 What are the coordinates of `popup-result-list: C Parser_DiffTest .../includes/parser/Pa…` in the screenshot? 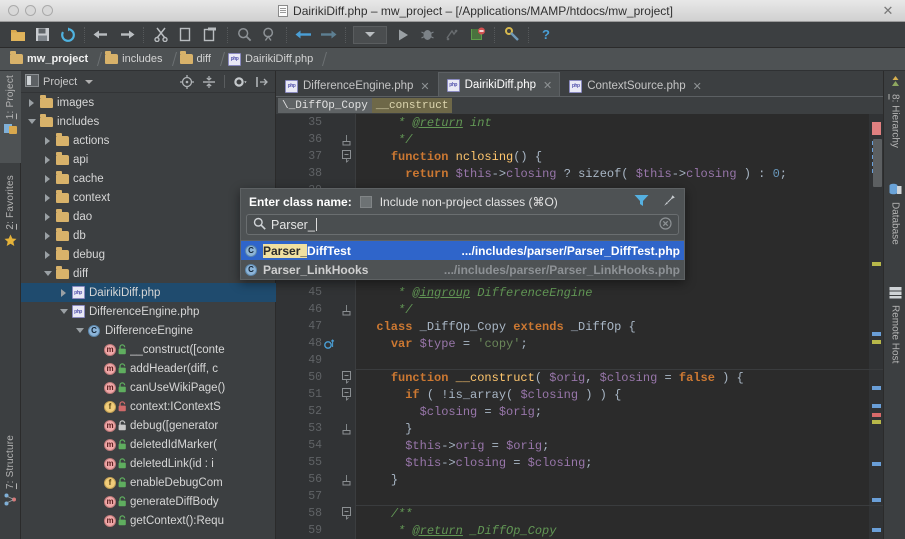 It's located at (462, 259).